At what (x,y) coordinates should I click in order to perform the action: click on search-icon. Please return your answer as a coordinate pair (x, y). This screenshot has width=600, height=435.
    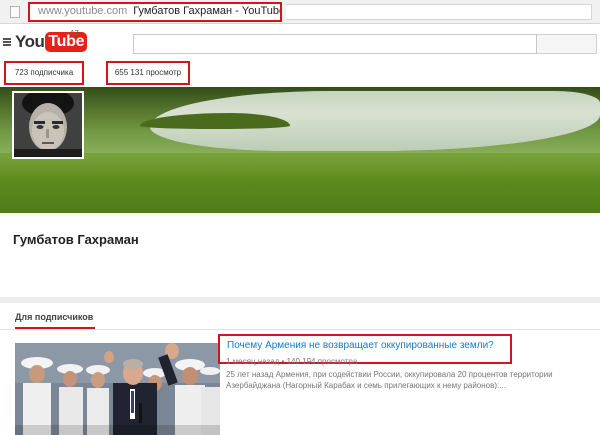
    Looking at the image, I should click on (567, 44).